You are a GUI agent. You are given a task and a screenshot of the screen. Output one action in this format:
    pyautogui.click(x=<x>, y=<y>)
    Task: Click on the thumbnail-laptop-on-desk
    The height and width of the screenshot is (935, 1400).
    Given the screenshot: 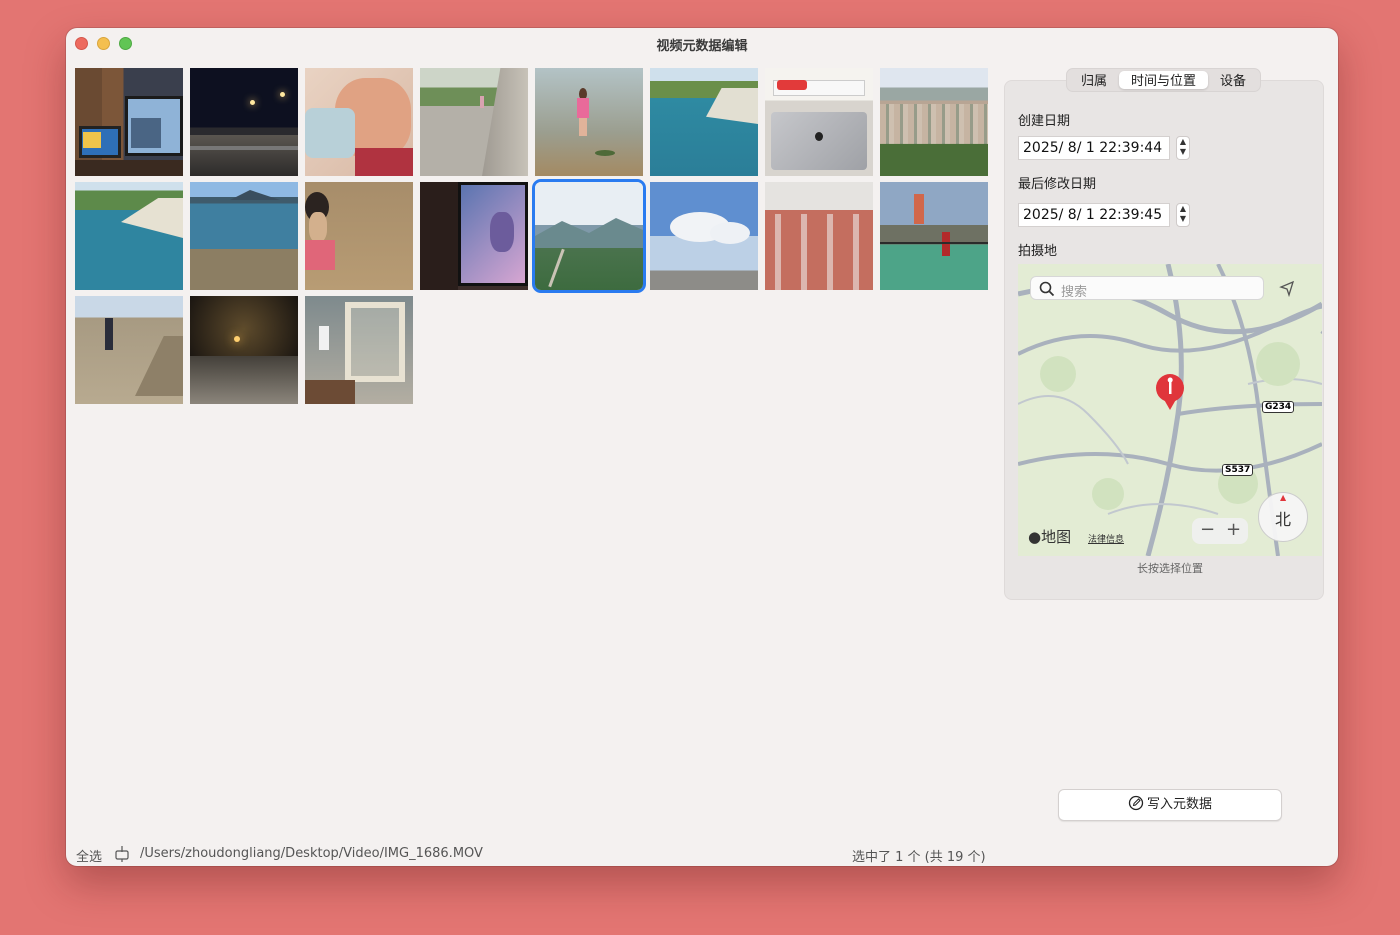 What is the action you would take?
    pyautogui.click(x=819, y=122)
    